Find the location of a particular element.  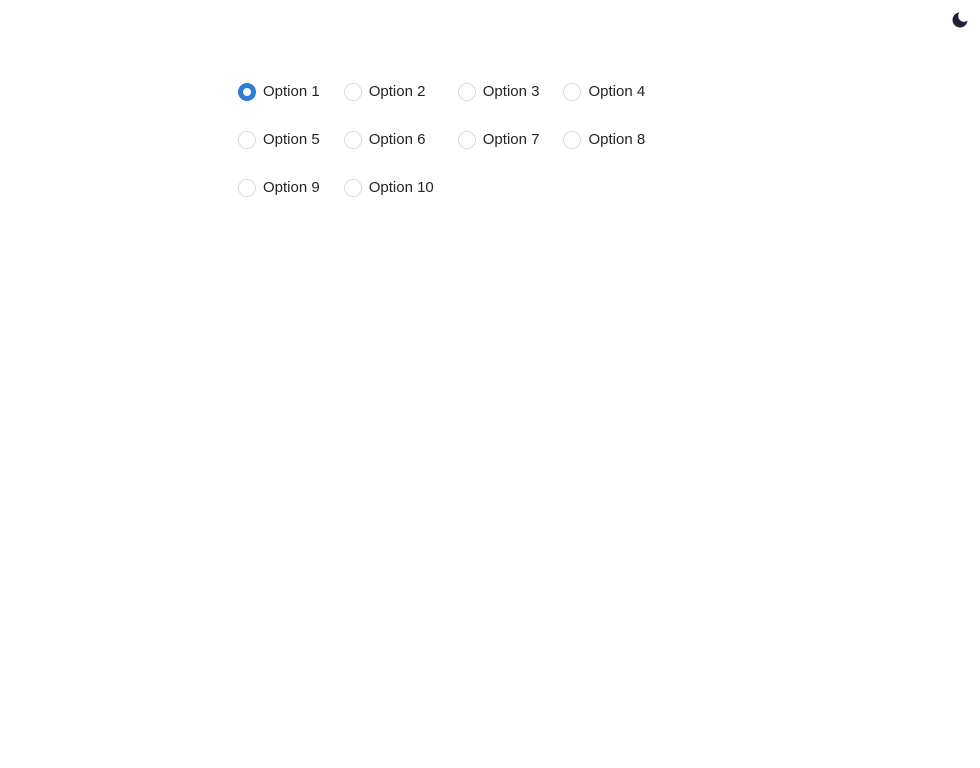

radio-label: Option 10 is located at coordinates (401, 187).